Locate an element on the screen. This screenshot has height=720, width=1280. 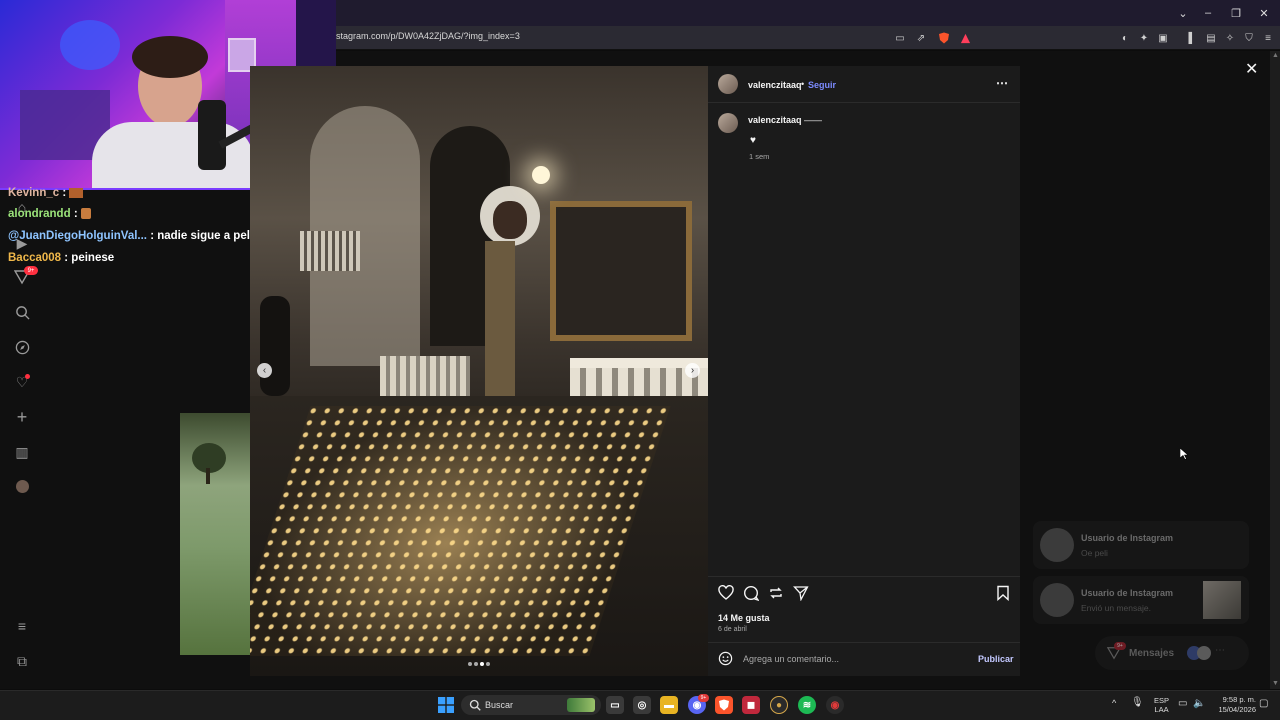
emoji-icon is located at coordinates (725, 661).